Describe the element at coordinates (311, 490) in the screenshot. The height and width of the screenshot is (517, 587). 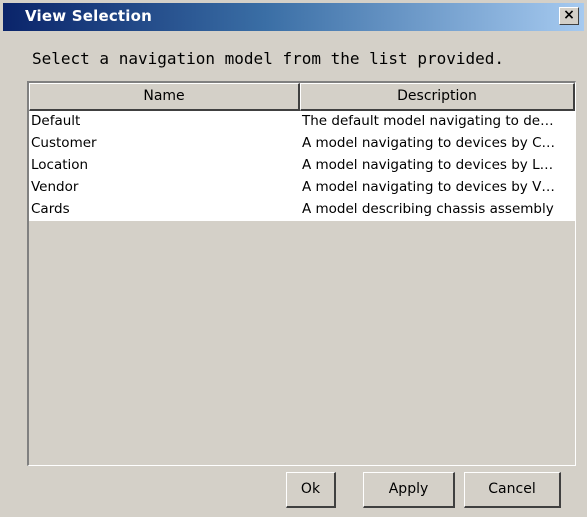
I see `ok-button: Ok` at that location.